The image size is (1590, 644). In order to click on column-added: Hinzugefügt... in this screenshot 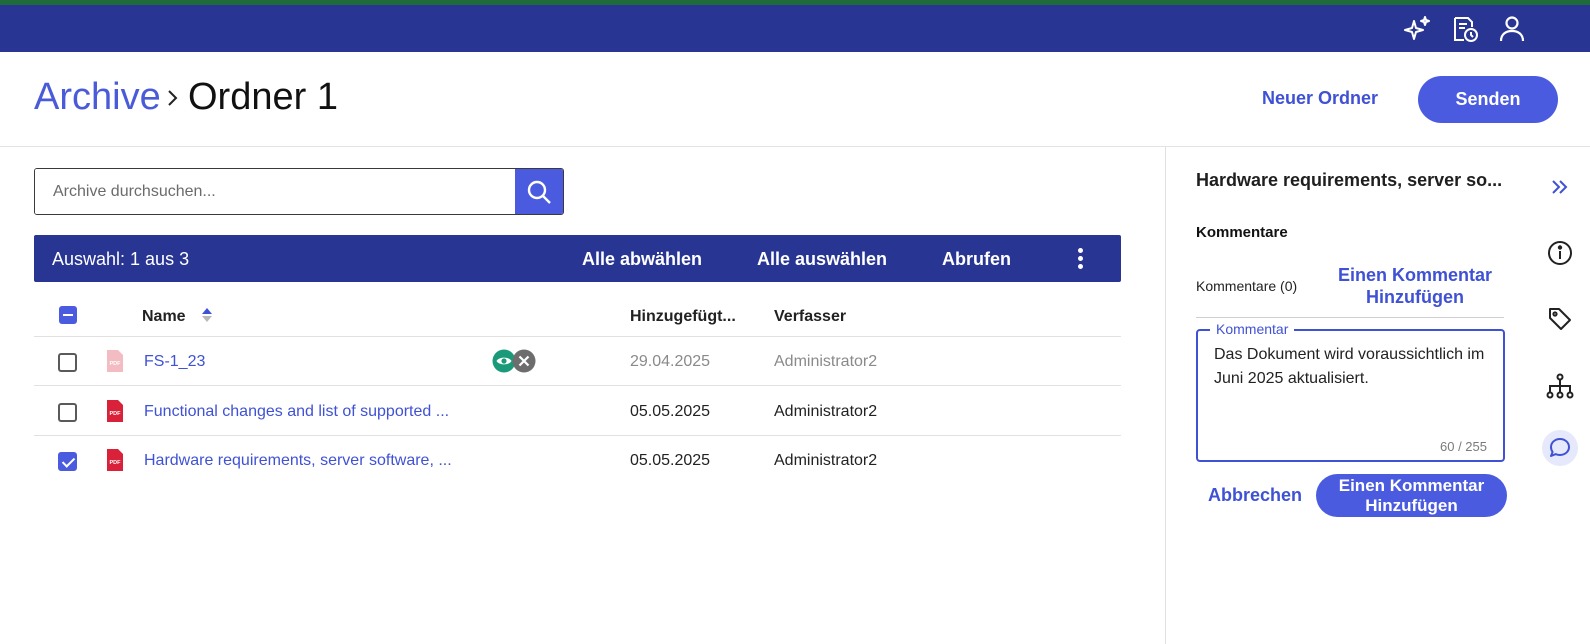, I will do `click(683, 317)`.